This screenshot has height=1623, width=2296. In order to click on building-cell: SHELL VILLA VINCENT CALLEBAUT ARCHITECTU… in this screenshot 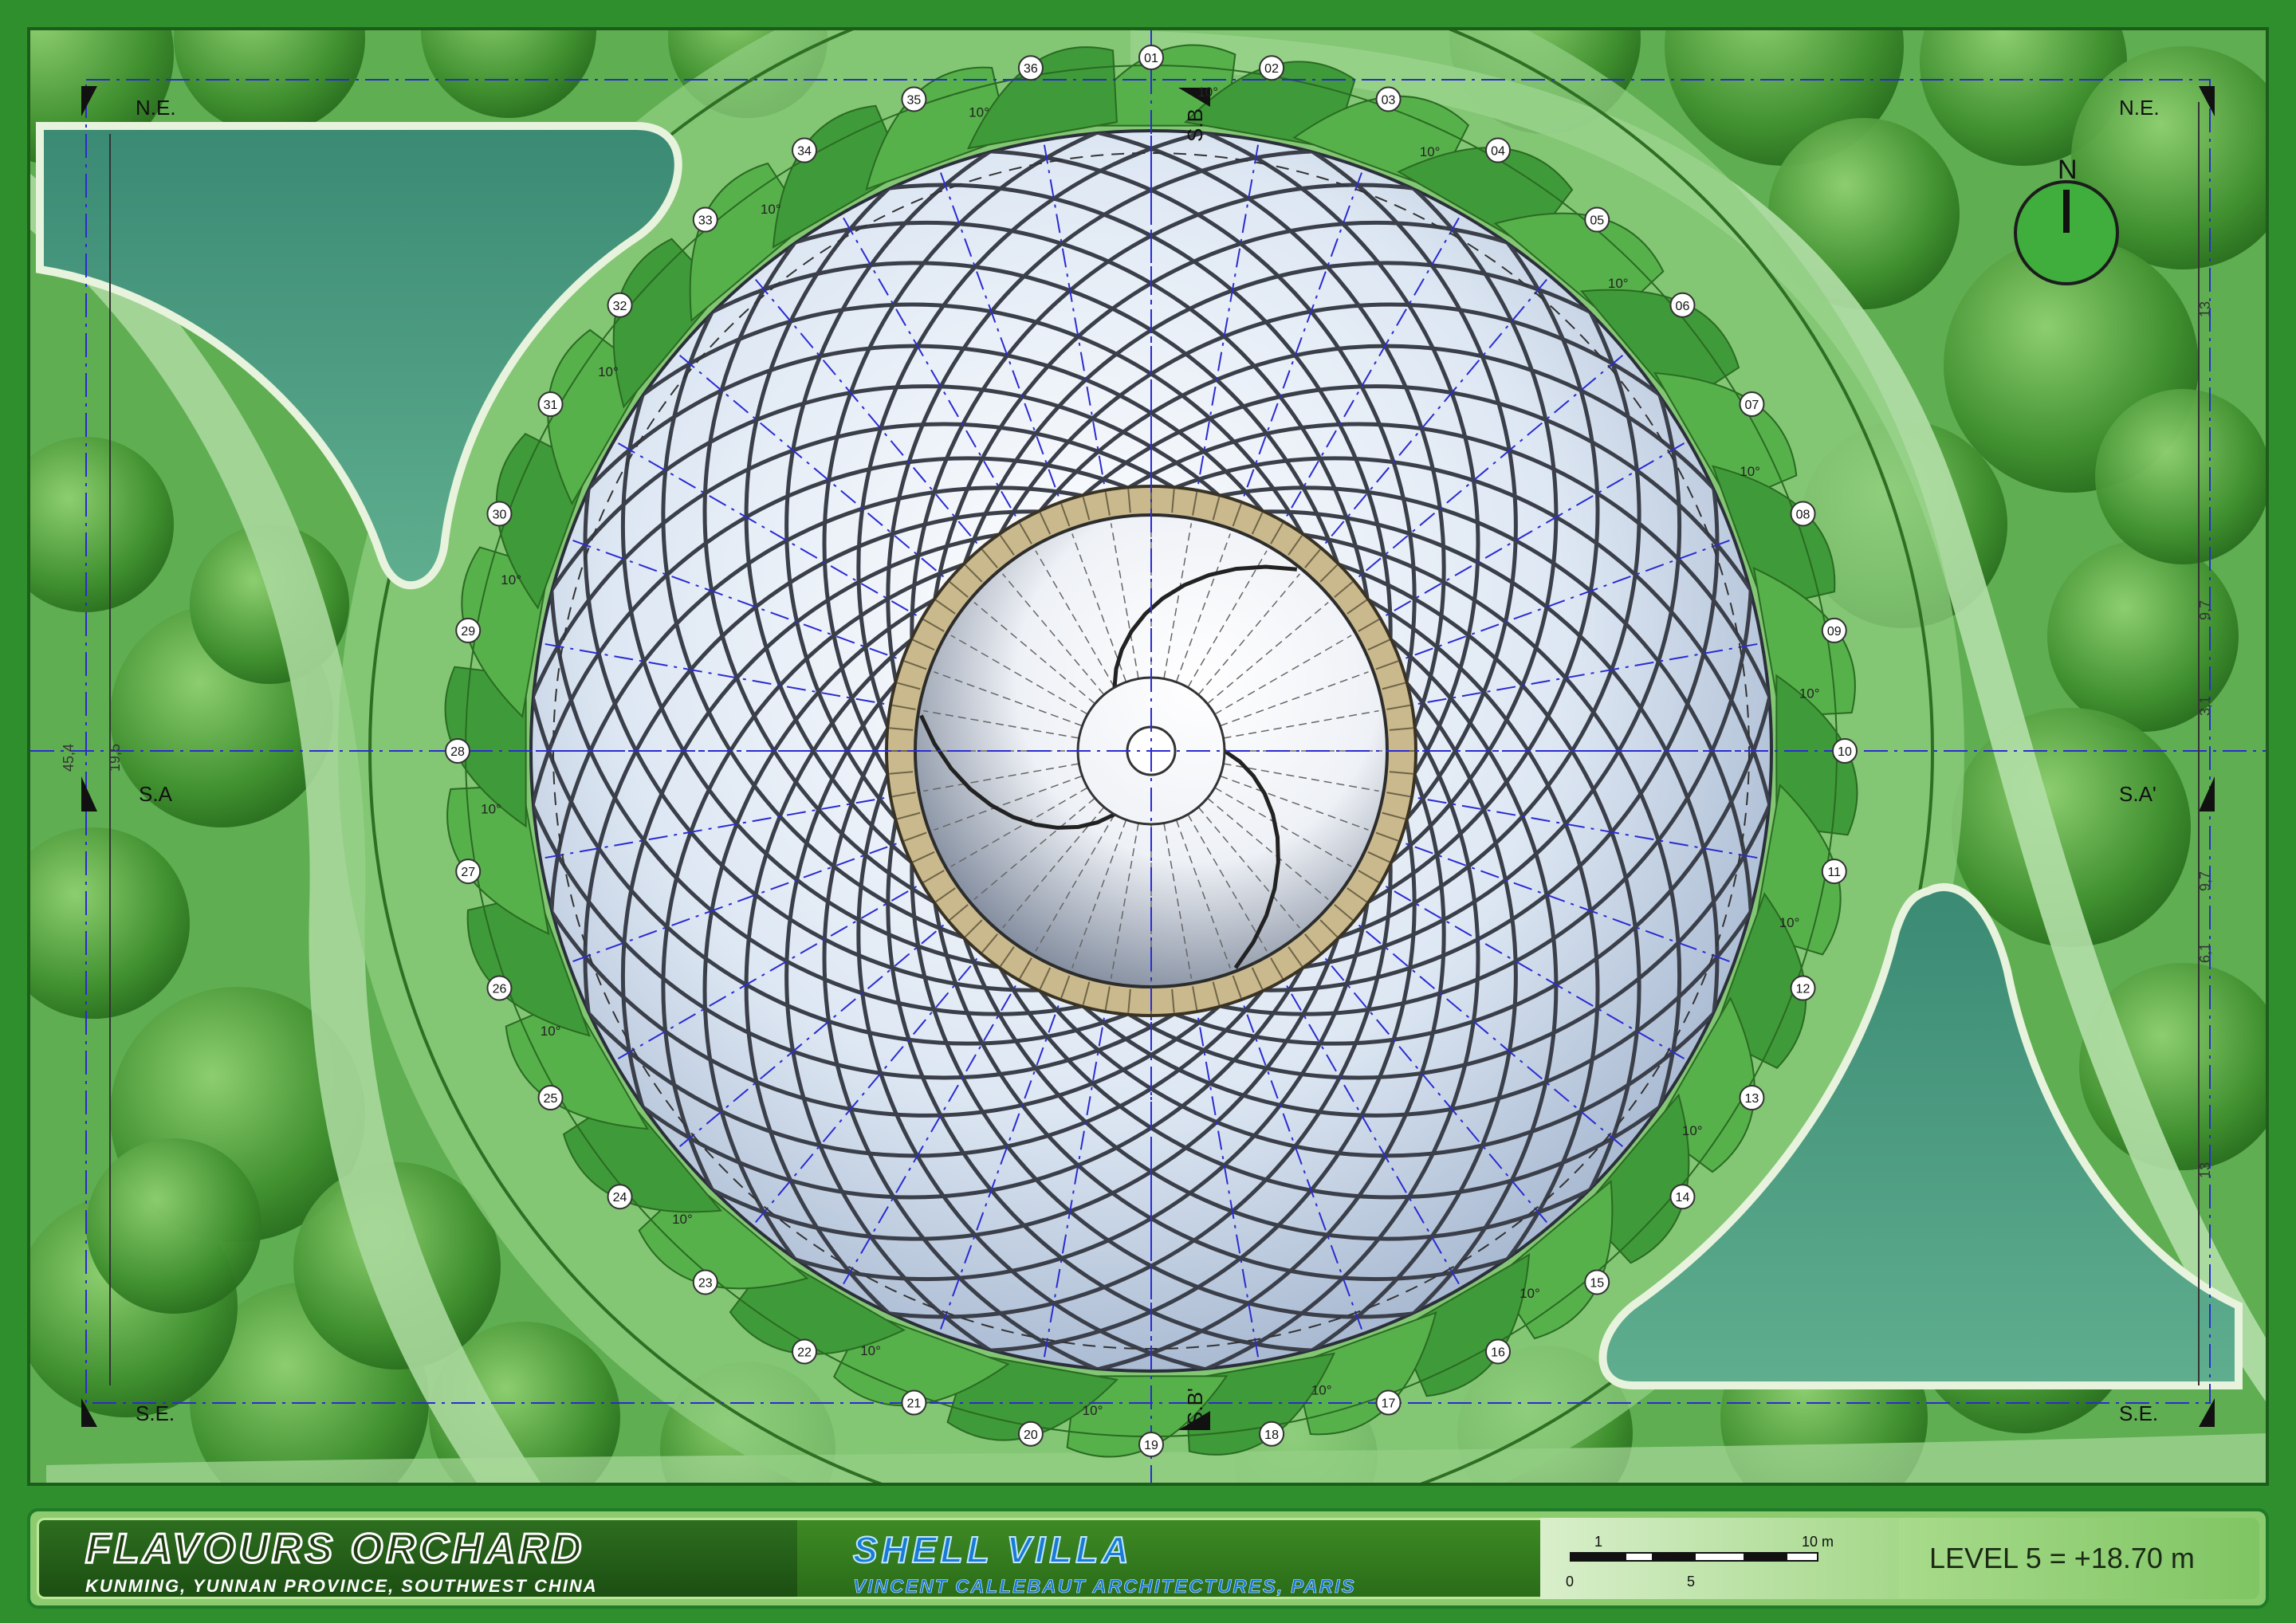, I will do `click(1168, 1558)`.